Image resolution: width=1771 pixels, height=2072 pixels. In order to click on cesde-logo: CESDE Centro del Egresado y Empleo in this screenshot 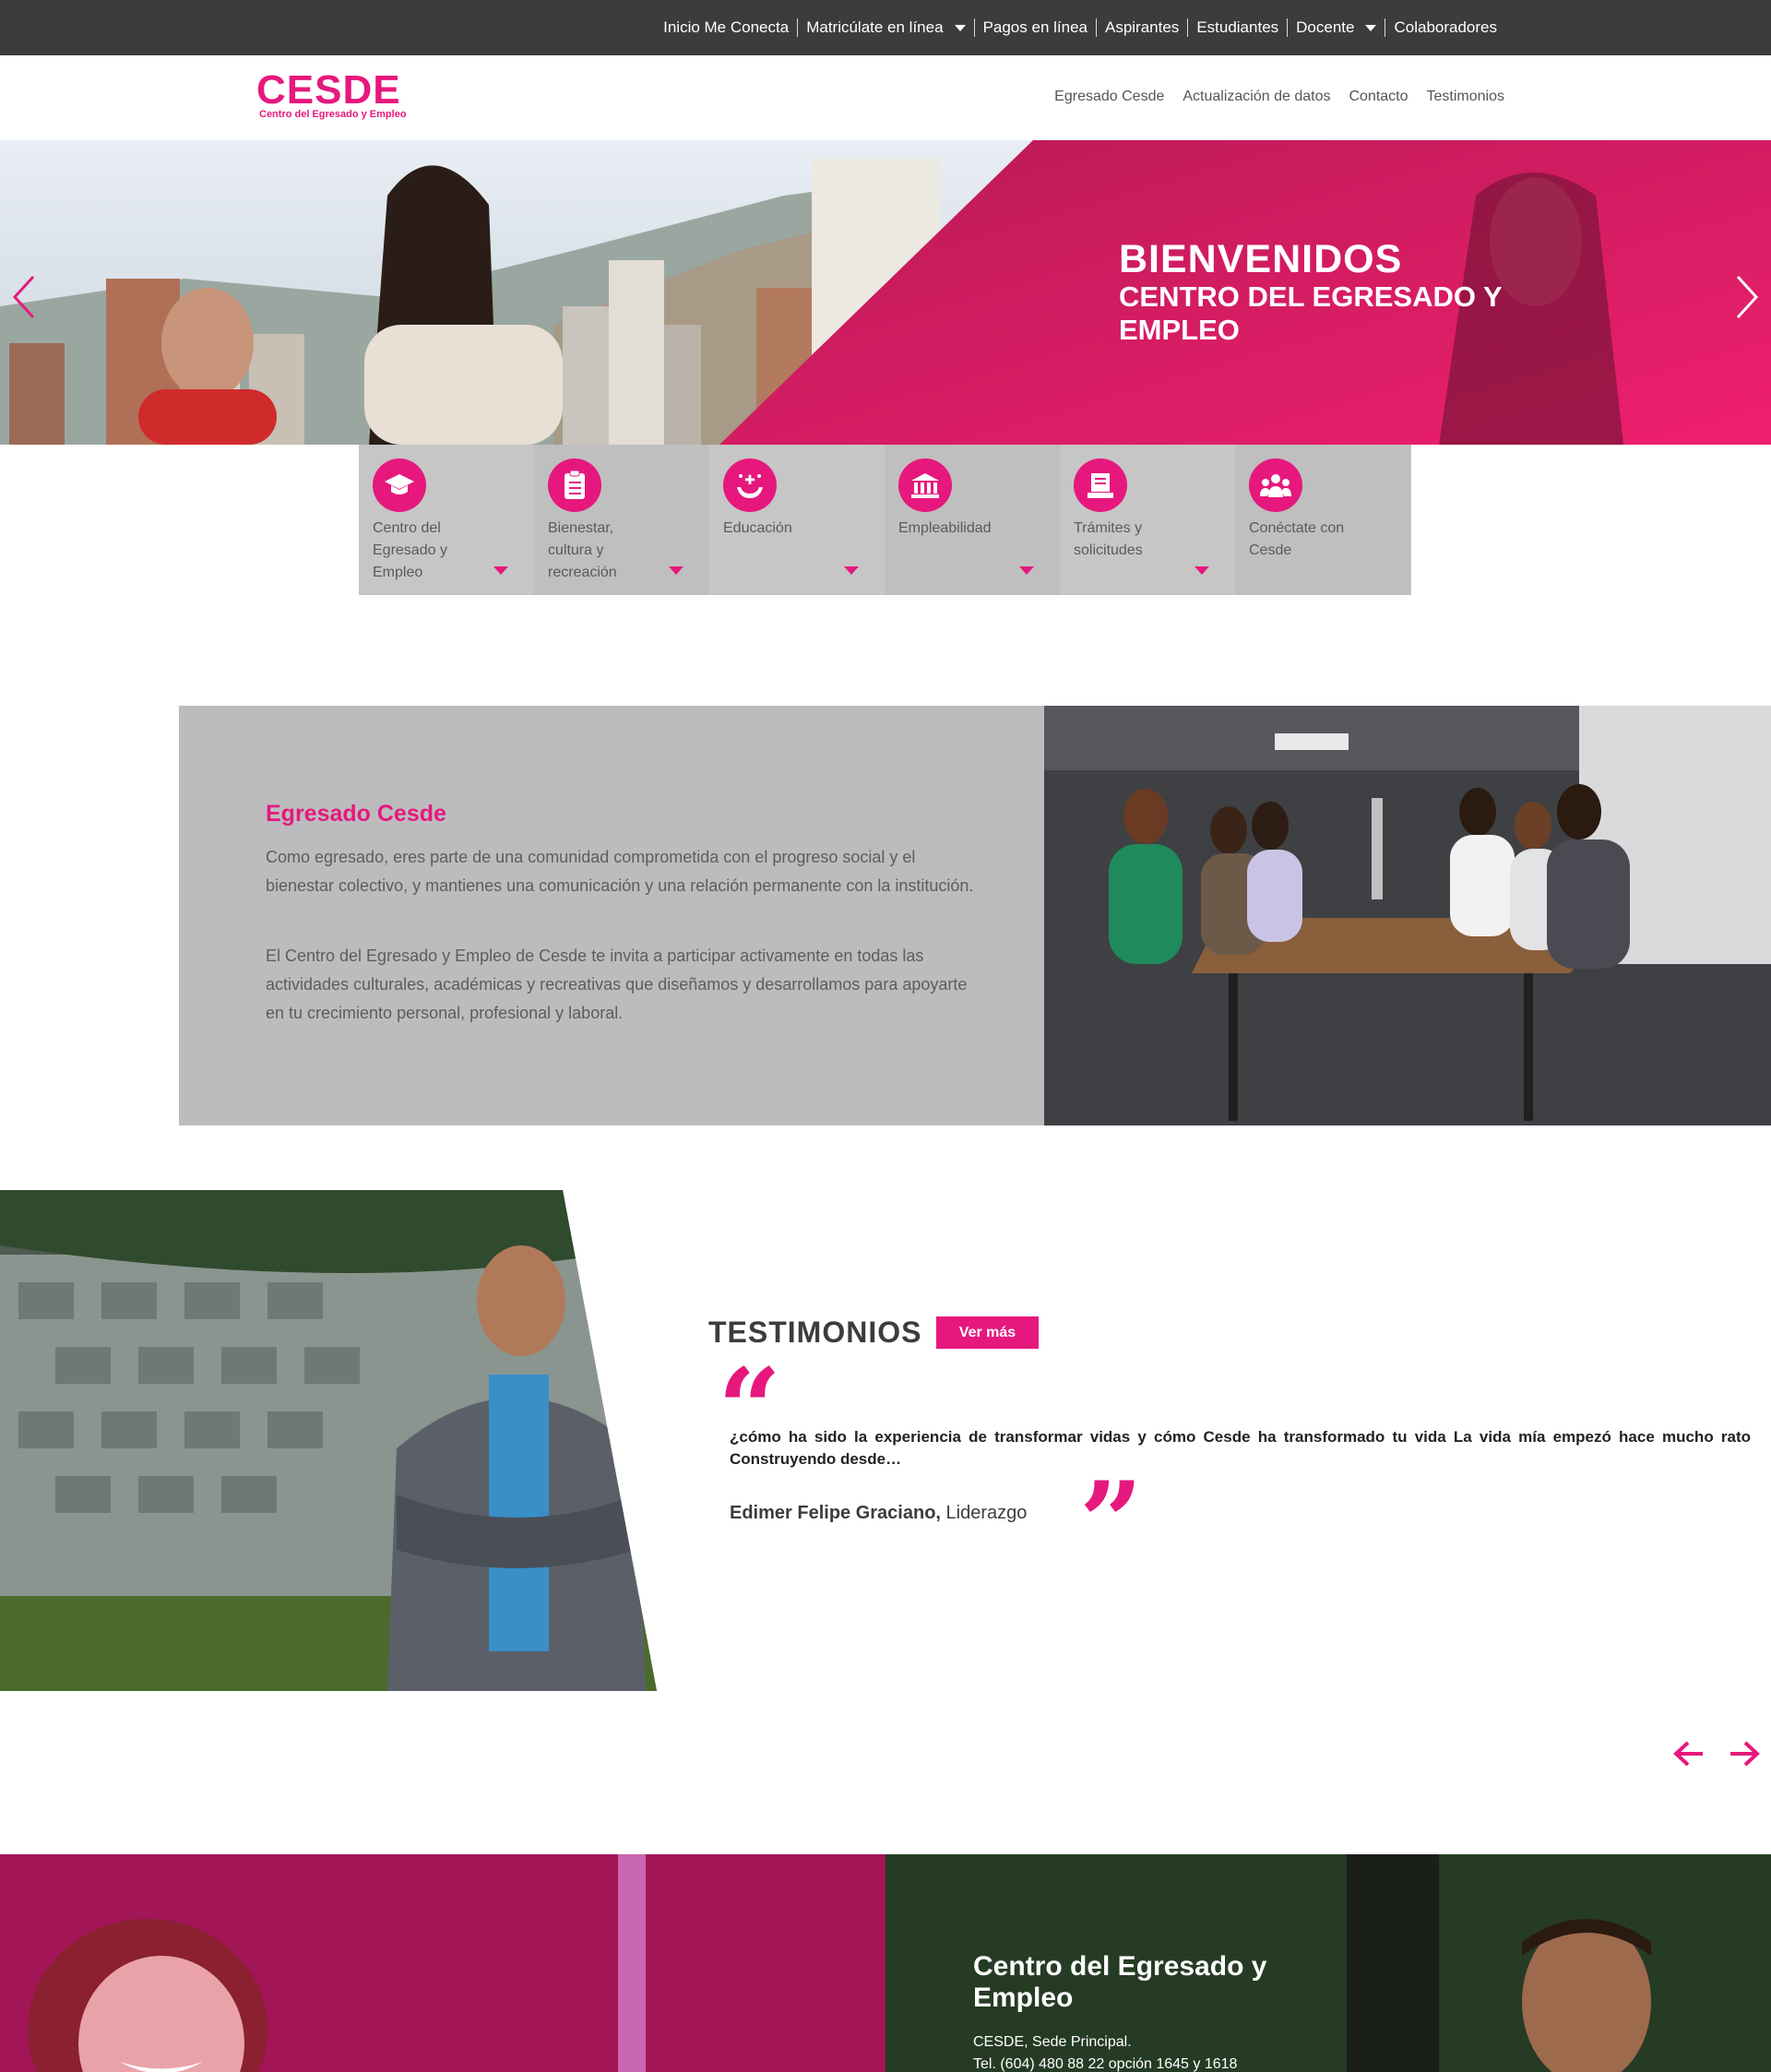, I will do `click(337, 95)`.